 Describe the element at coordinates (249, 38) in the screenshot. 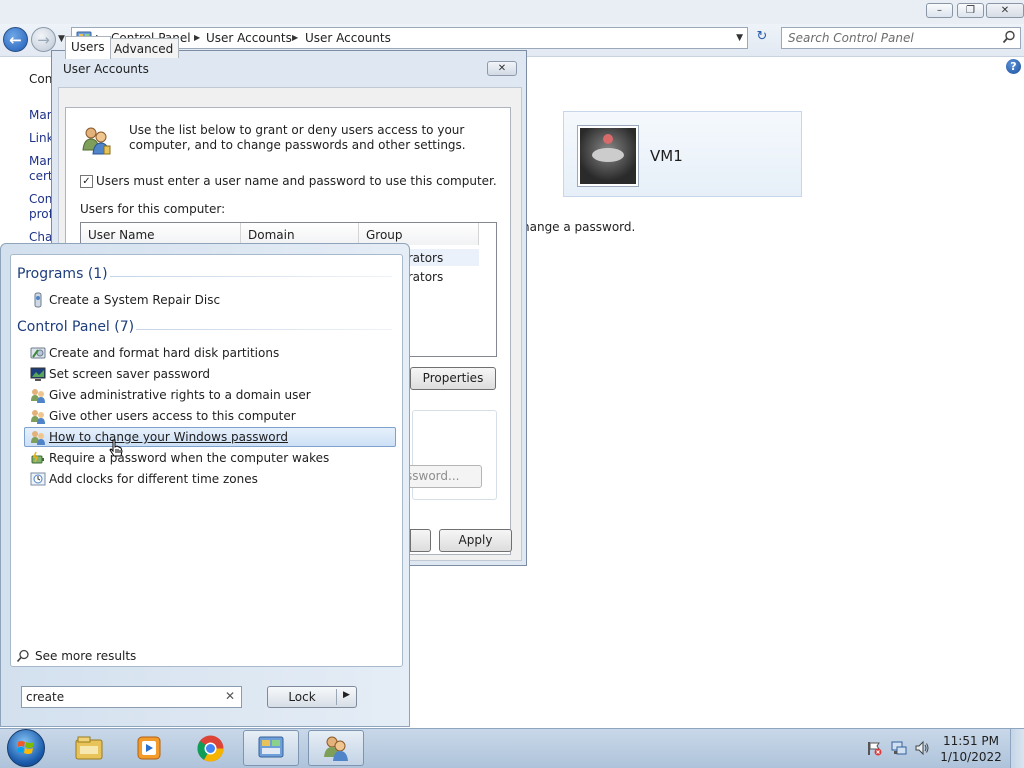

I see `breadcrumb-user-accounts: User Accounts` at that location.